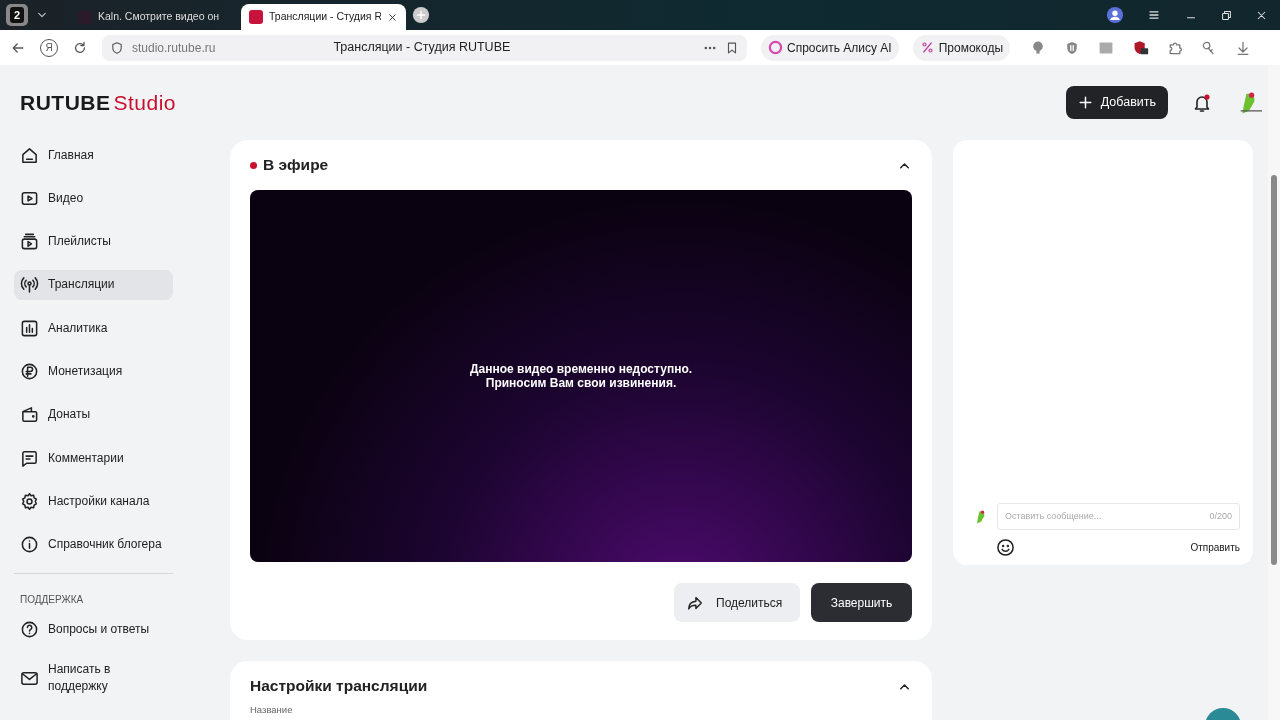  What do you see at coordinates (1220, 516) in the screenshot?
I see `char-counter: 0/200` at bounding box center [1220, 516].